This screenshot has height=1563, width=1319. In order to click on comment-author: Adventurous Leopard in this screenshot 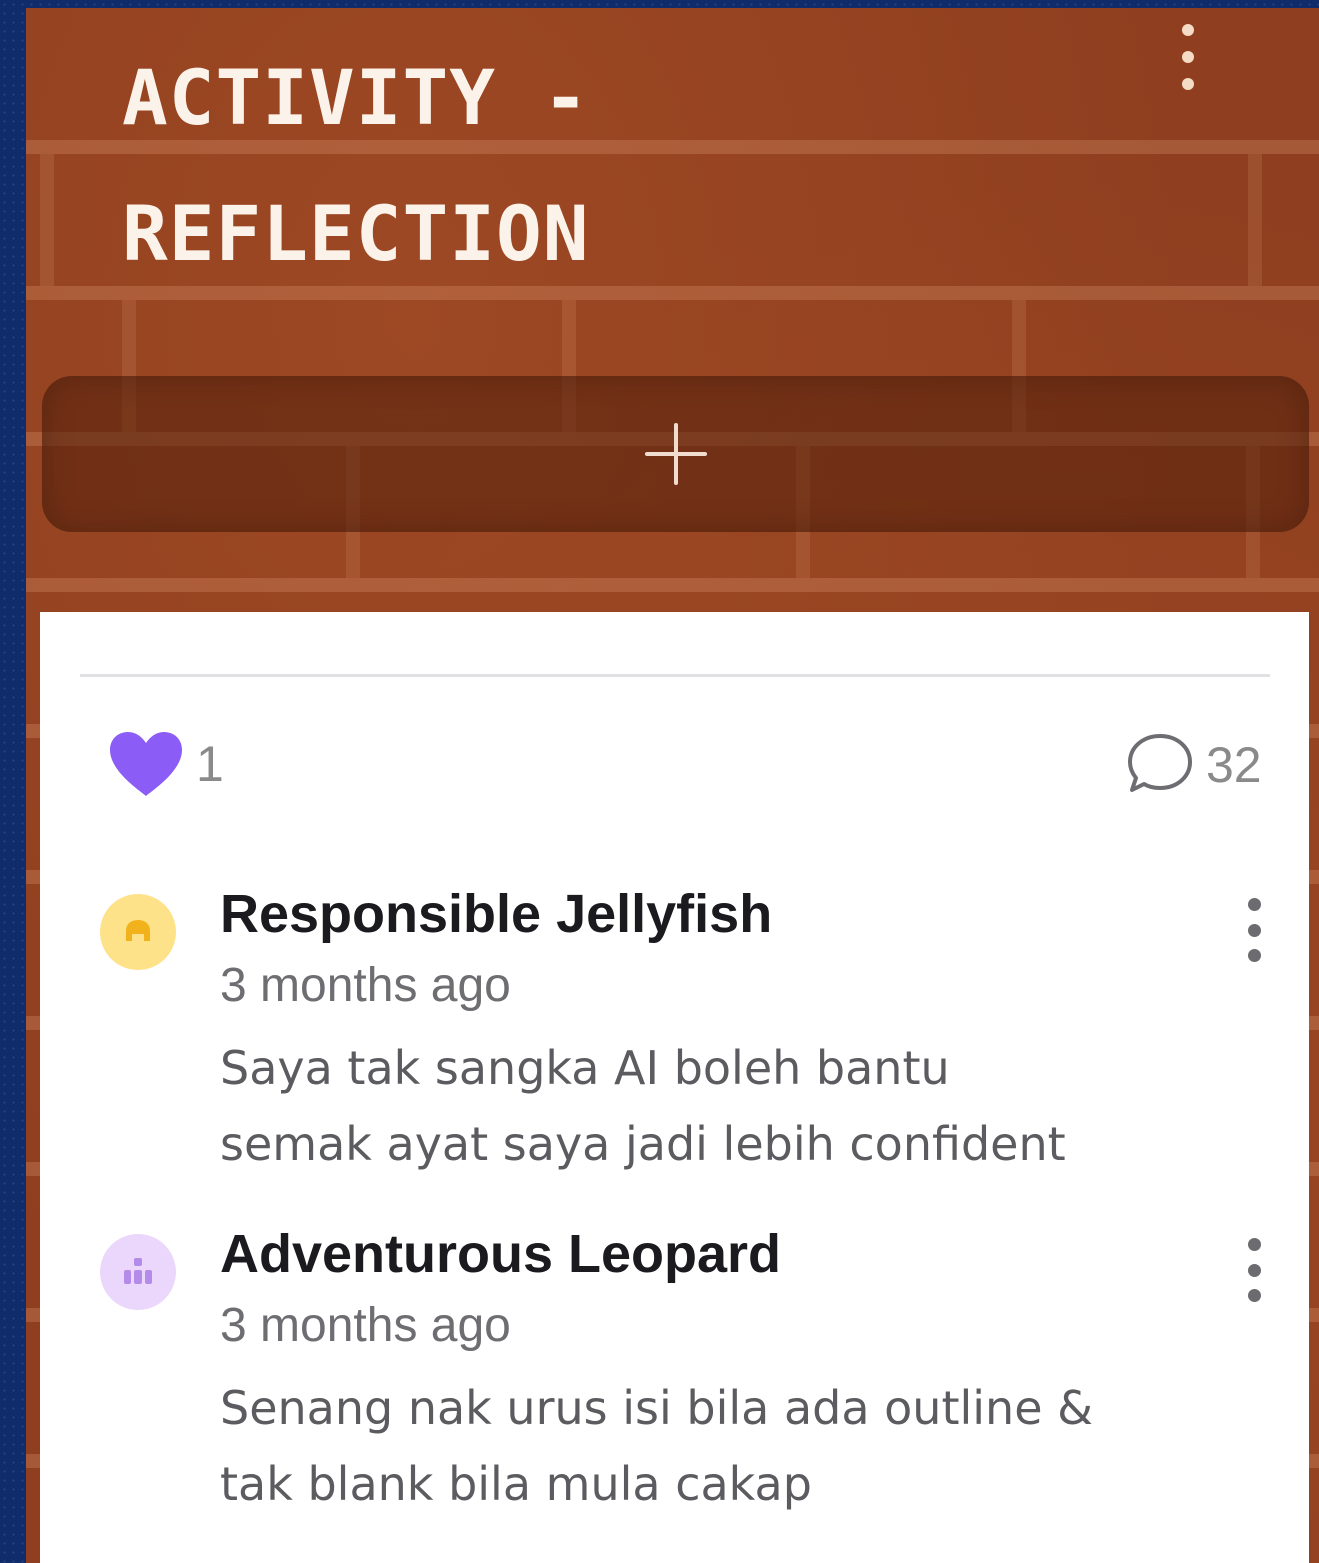, I will do `click(501, 1254)`.